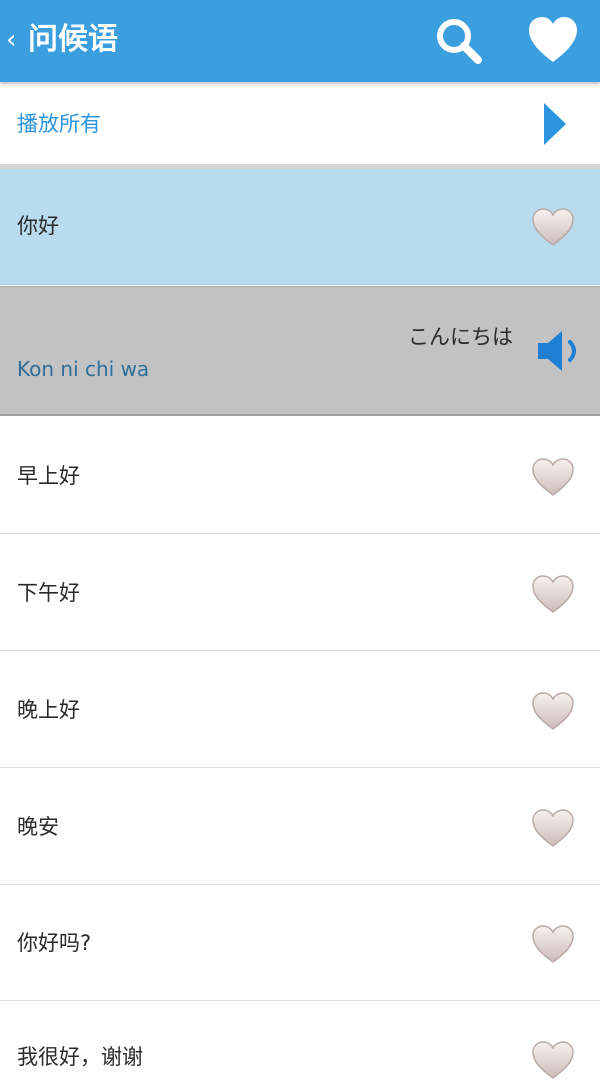  What do you see at coordinates (300, 1040) in the screenshot?
I see `phrase-row: 我很好，谢谢` at bounding box center [300, 1040].